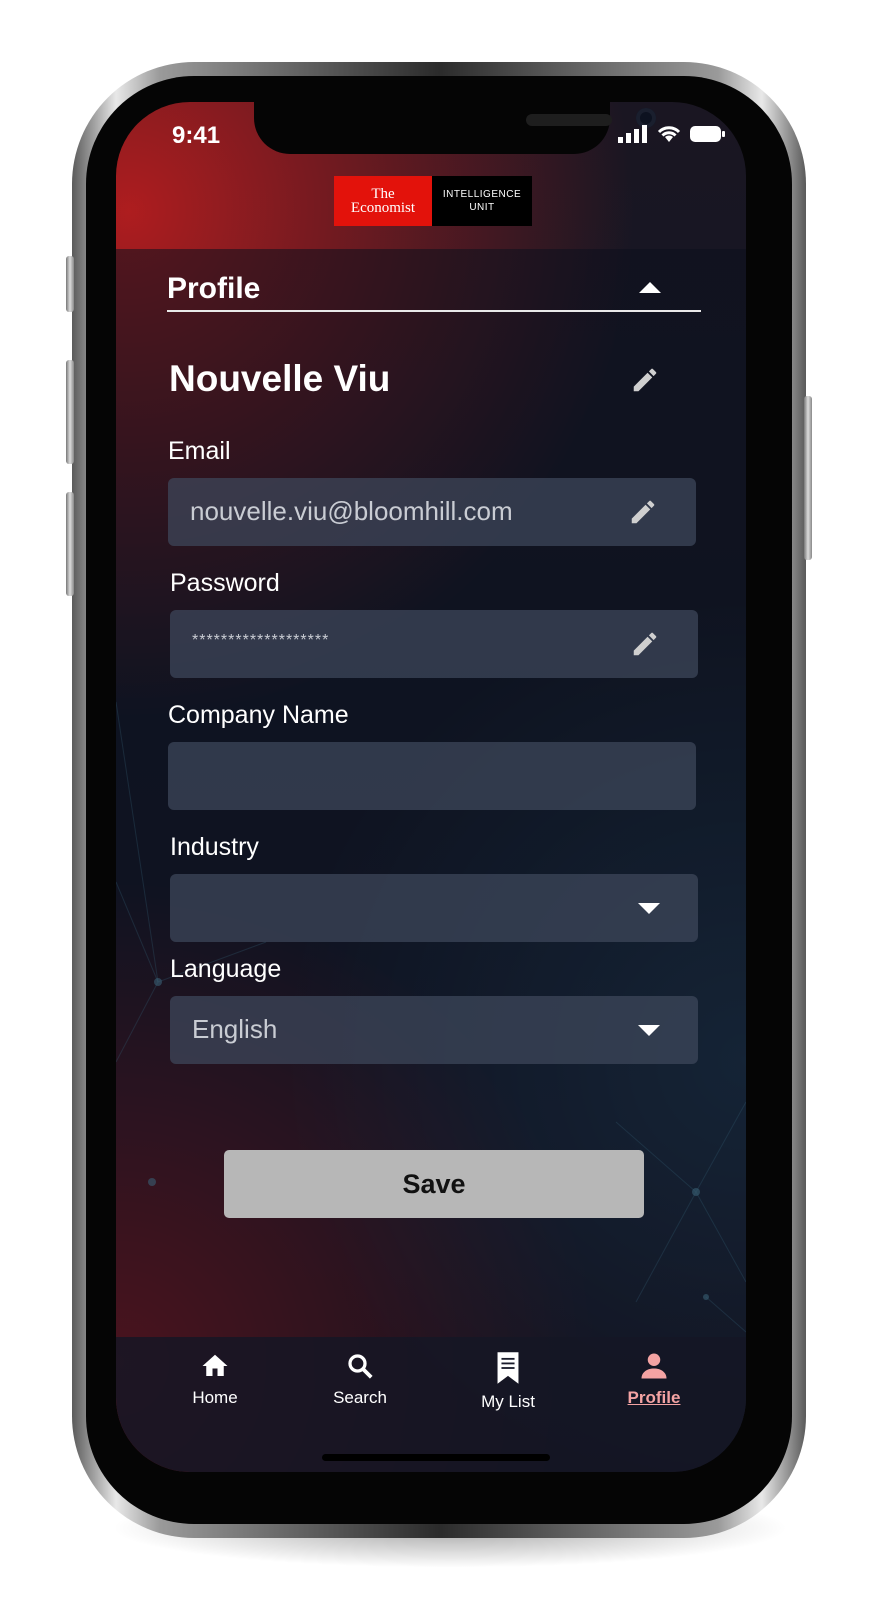  I want to click on edit-email-pencil-icon, so click(643, 512).